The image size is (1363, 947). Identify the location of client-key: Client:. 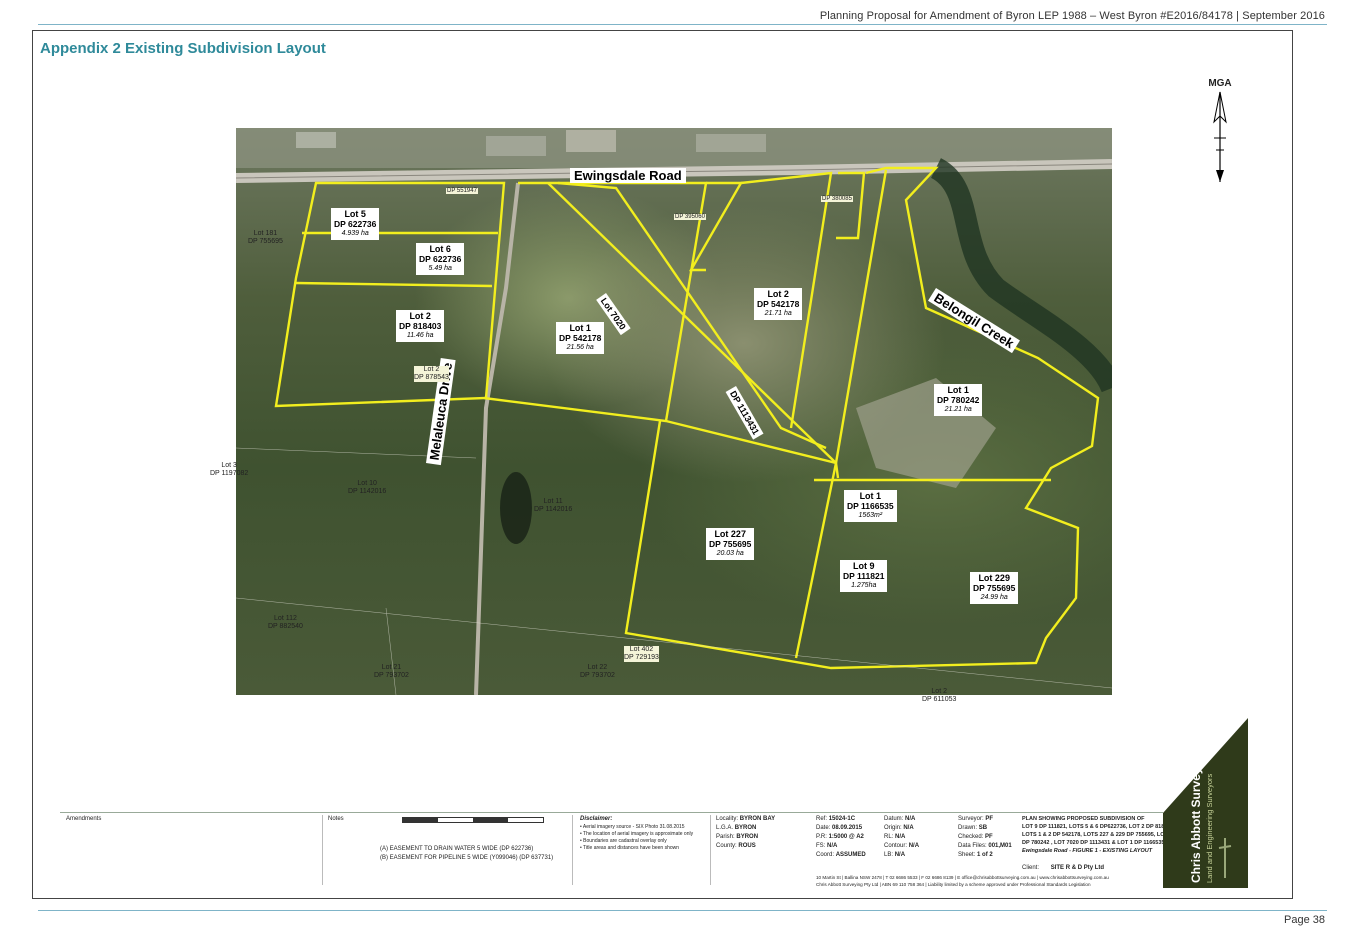
(1031, 868).